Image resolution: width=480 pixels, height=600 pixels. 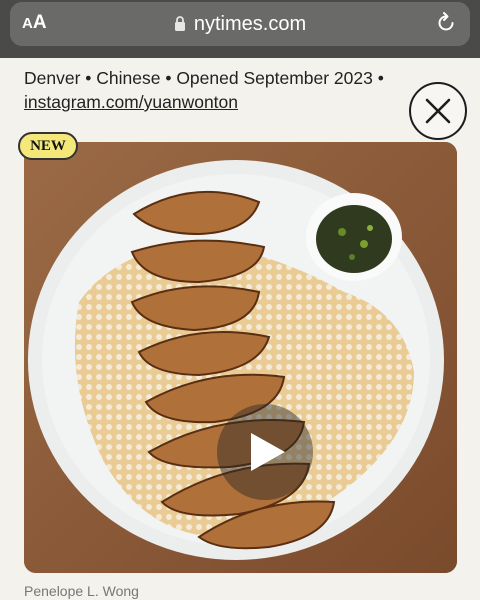 I want to click on play-button, so click(x=265, y=452).